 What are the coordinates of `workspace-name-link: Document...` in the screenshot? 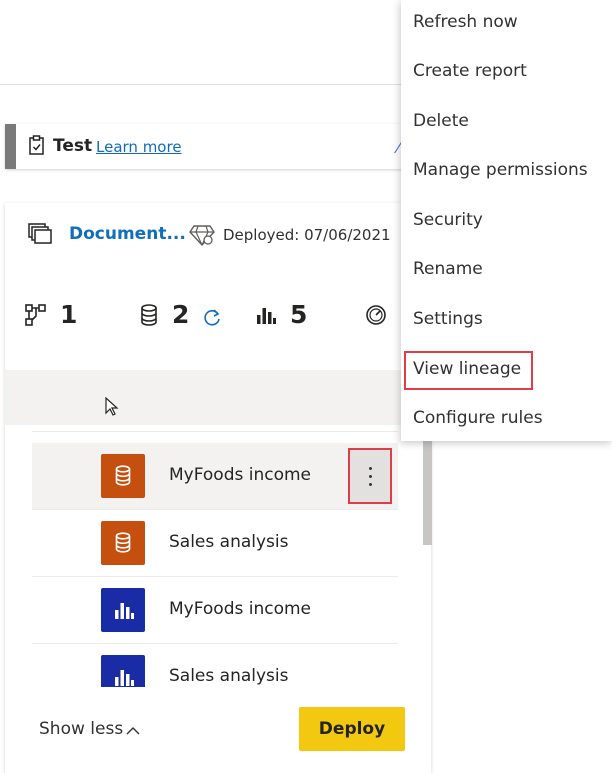 It's located at (127, 234).